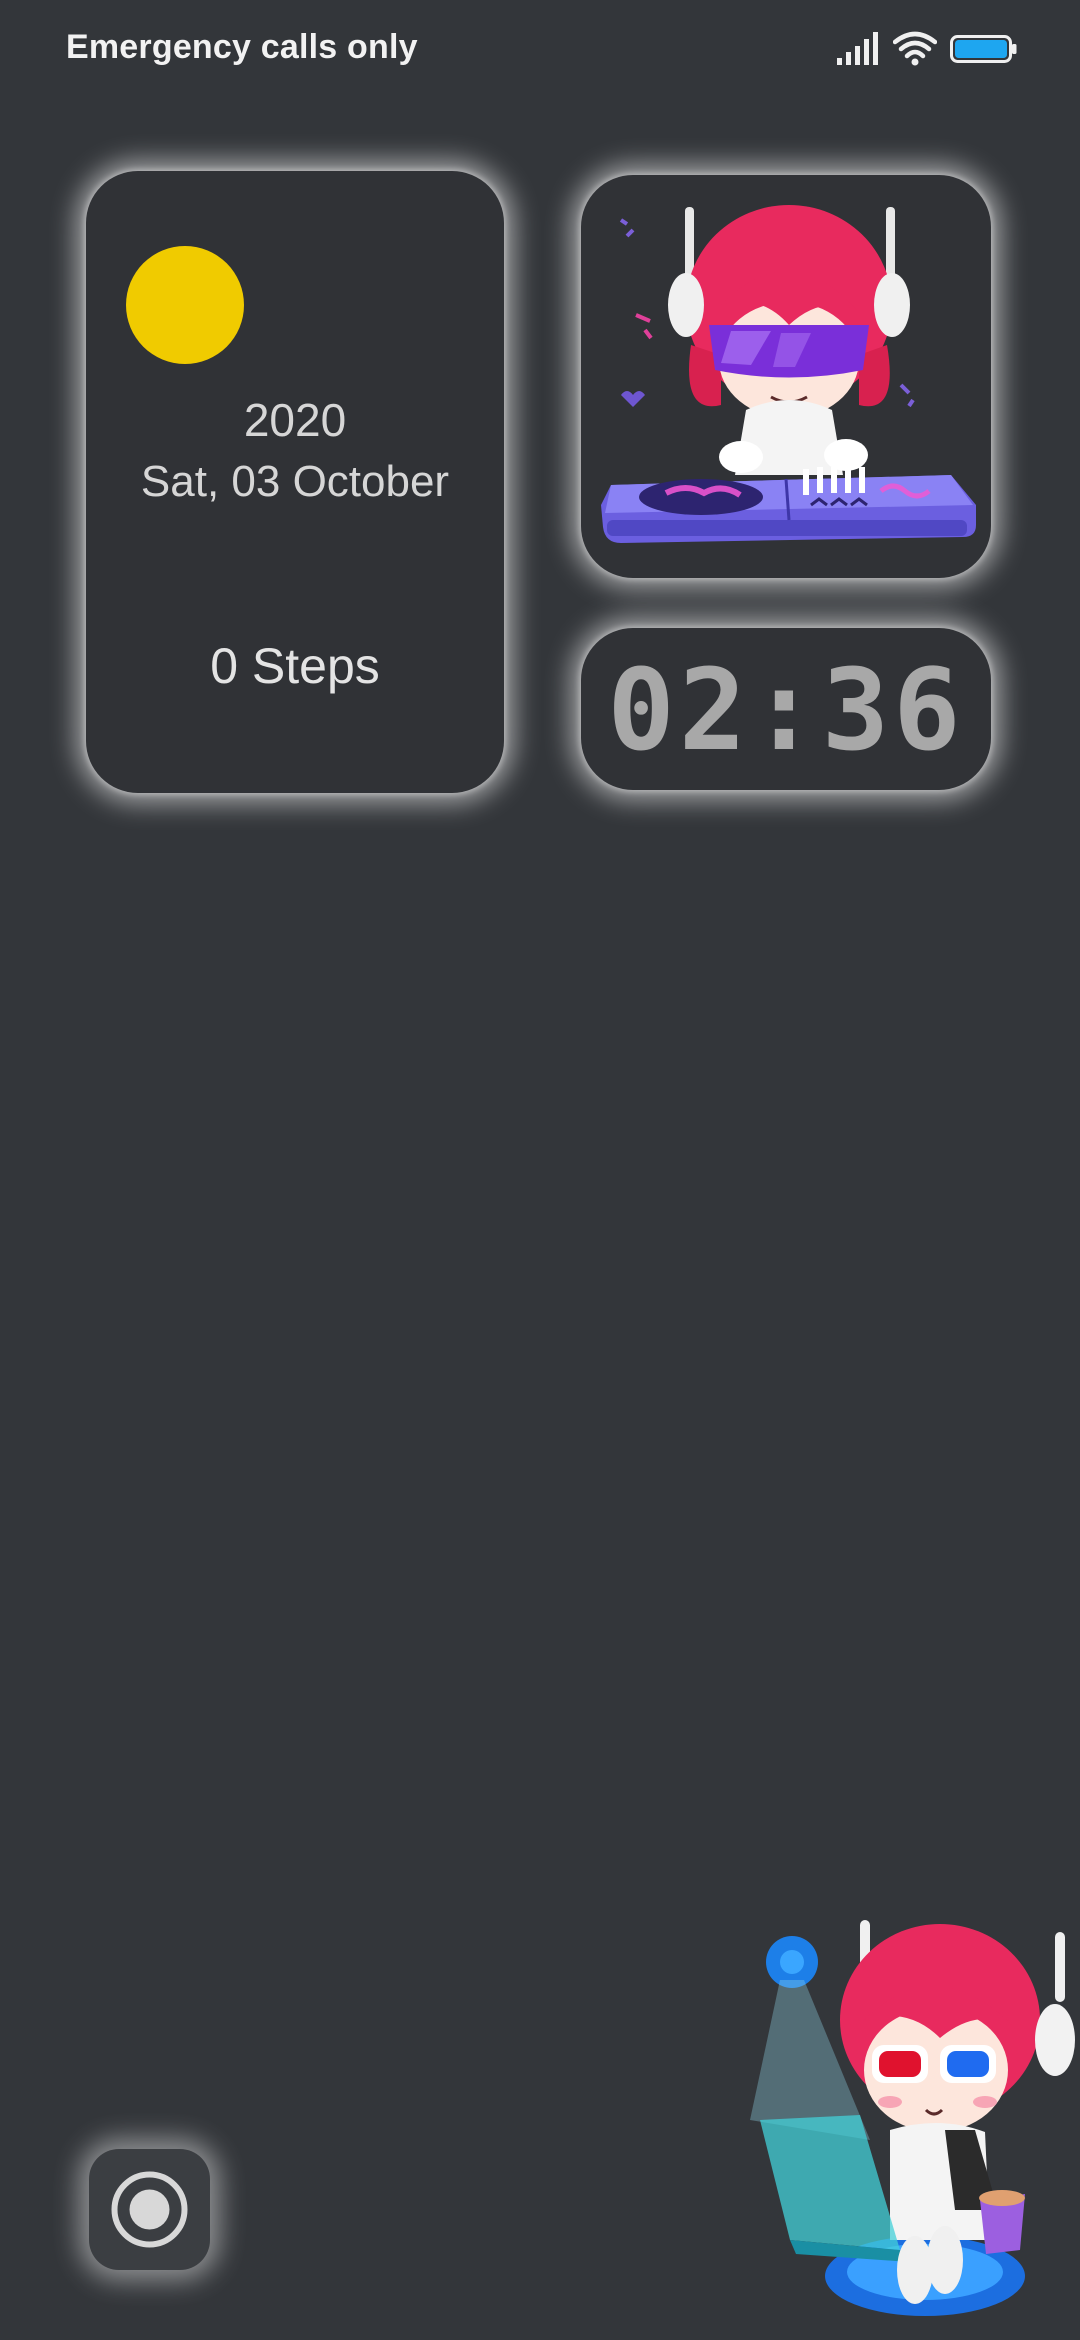 The width and height of the screenshot is (1080, 2340). I want to click on dj-character-illustration, so click(788, 374).